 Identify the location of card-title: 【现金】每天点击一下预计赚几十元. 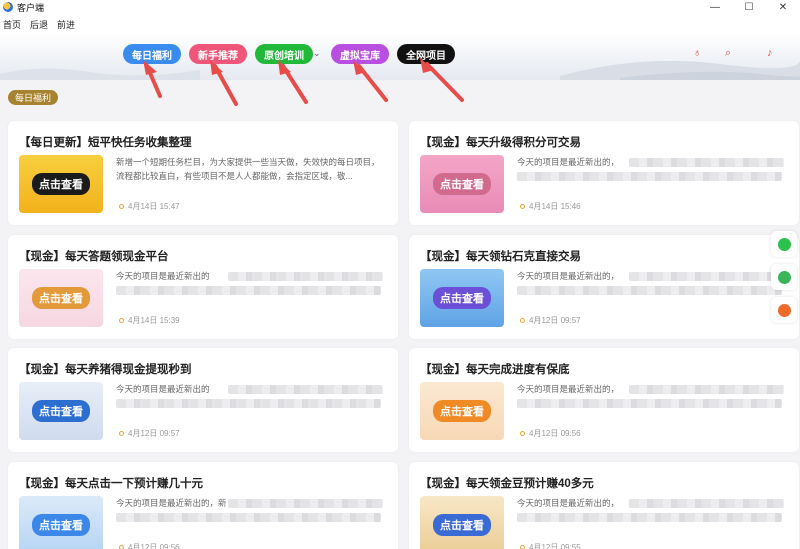
(111, 483).